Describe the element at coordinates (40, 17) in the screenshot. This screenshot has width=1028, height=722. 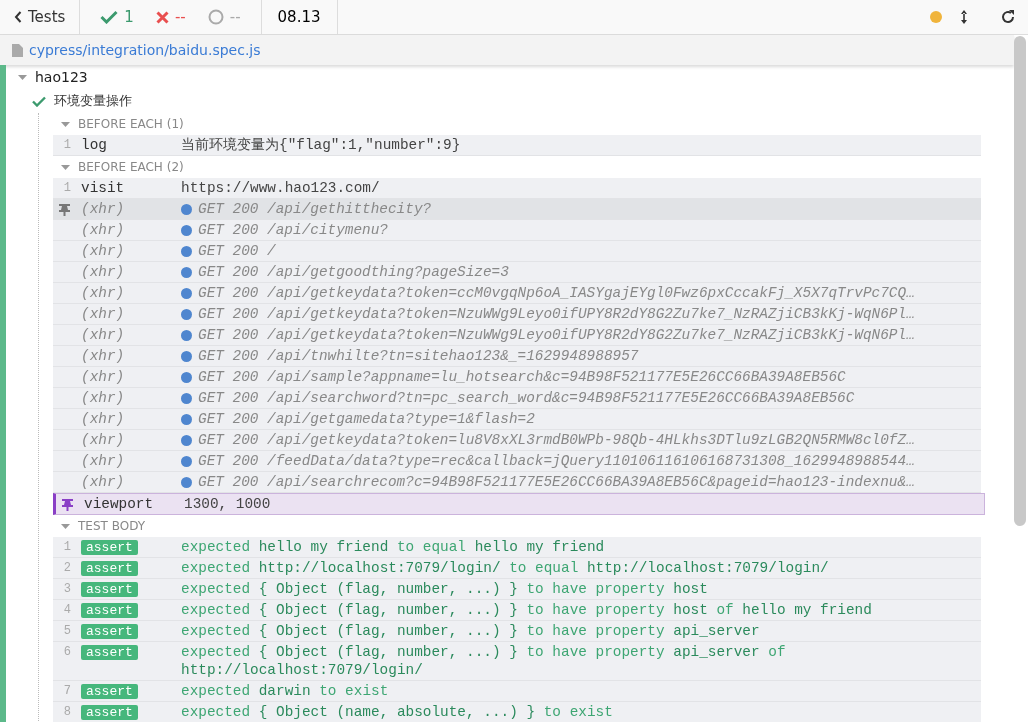
I see `back-to-tests-button: Tests` at that location.